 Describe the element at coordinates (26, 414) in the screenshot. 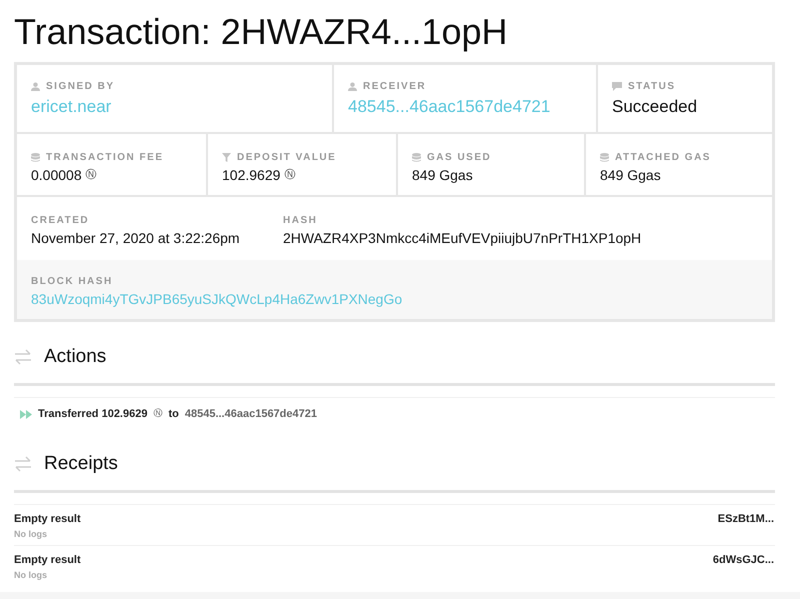

I see `double-play-icon` at that location.